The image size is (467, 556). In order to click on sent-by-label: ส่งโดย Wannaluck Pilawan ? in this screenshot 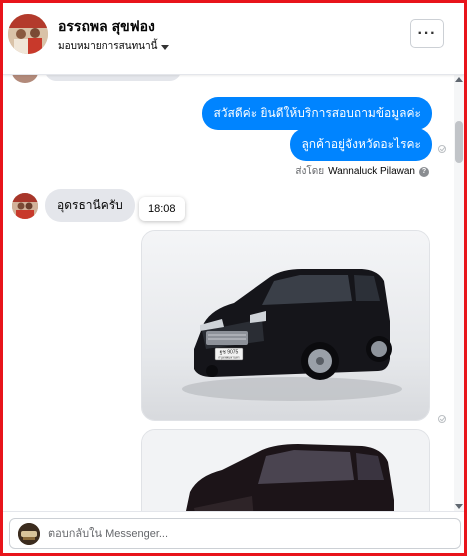, I will do `click(362, 171)`.